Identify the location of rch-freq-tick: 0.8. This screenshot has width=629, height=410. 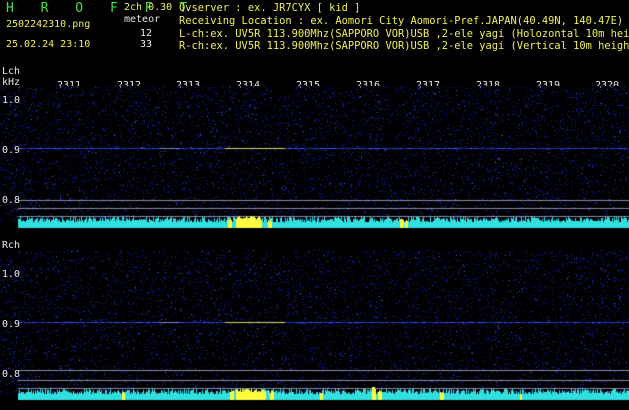
(11, 374).